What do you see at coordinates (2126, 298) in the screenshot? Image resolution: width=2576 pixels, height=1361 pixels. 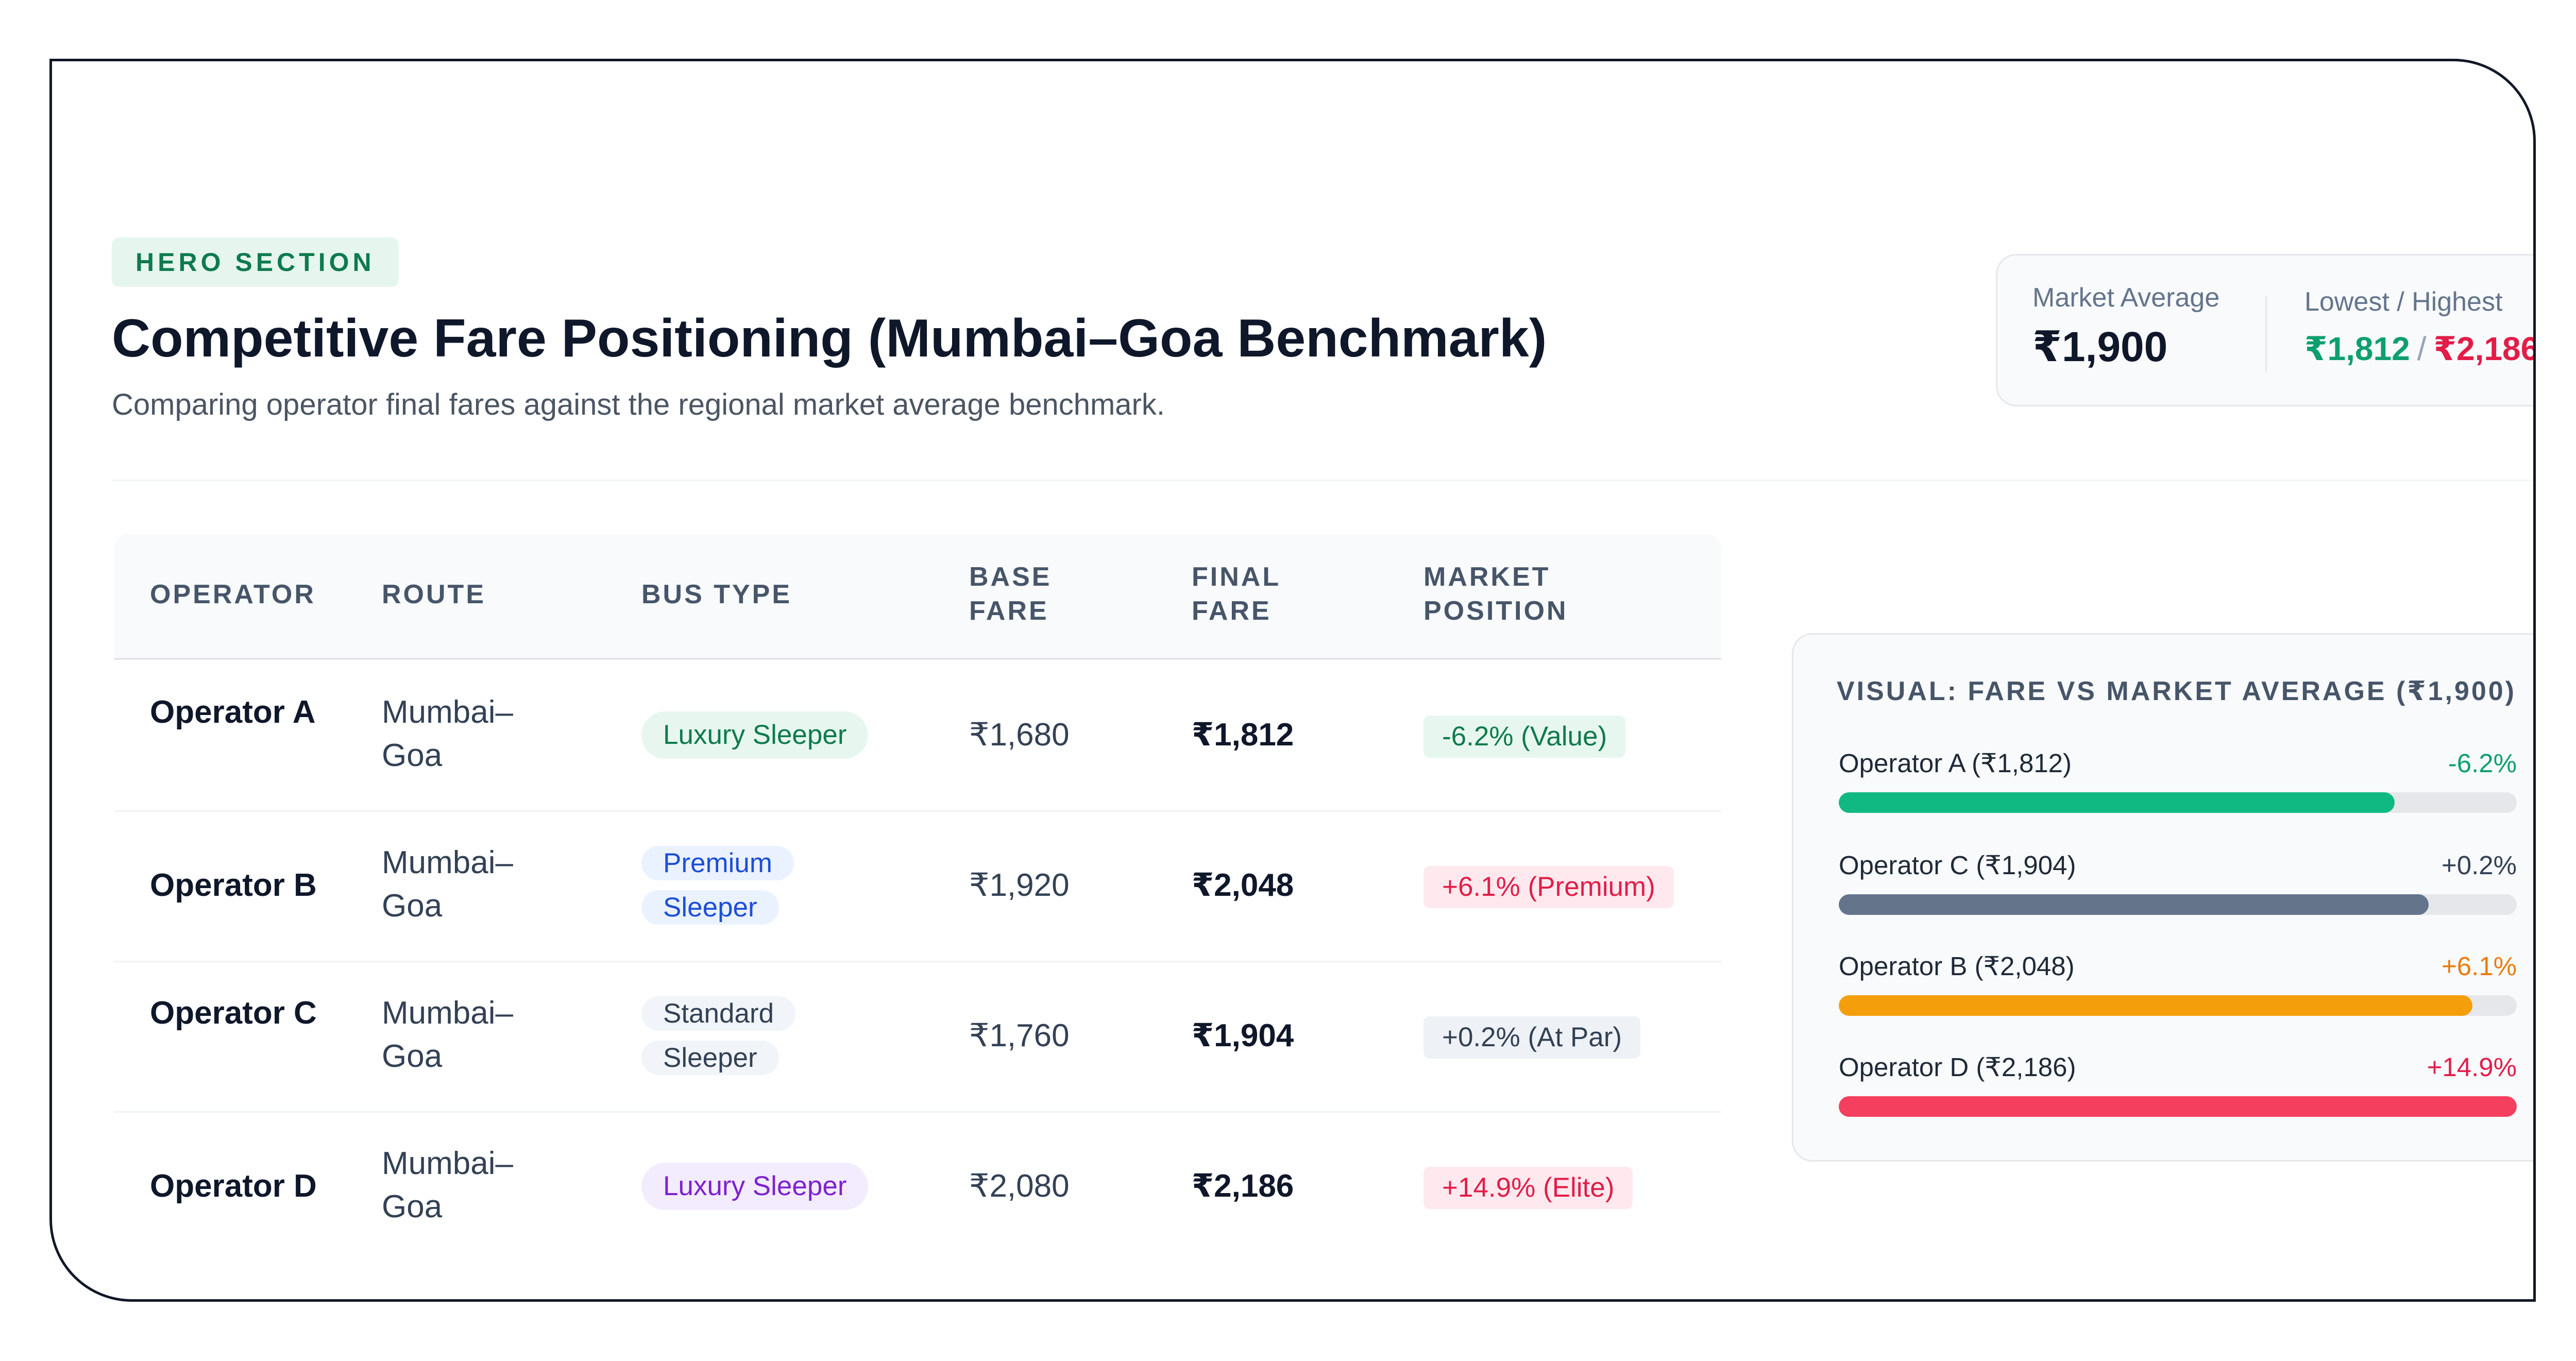 I see `market-average-label: Market Average` at bounding box center [2126, 298].